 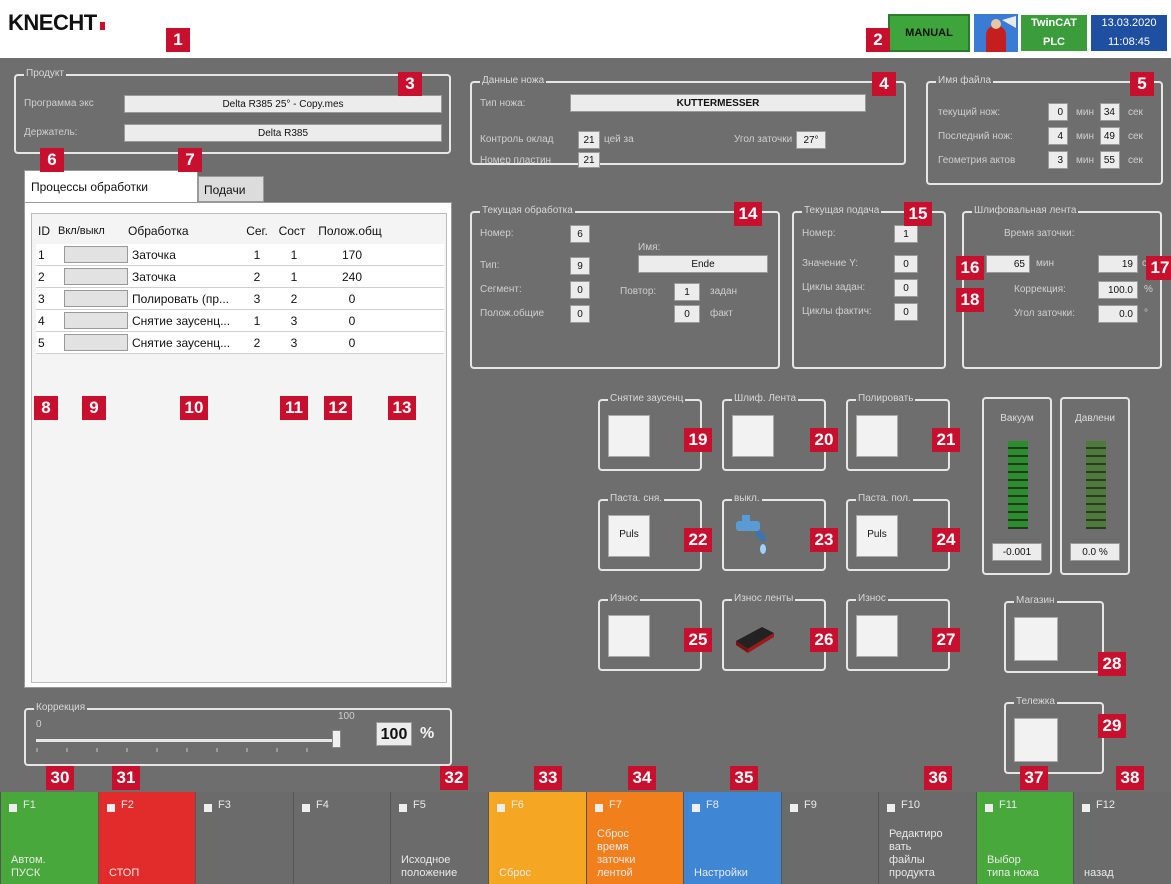 What do you see at coordinates (970, 268) in the screenshot?
I see `marker-16: 16` at bounding box center [970, 268].